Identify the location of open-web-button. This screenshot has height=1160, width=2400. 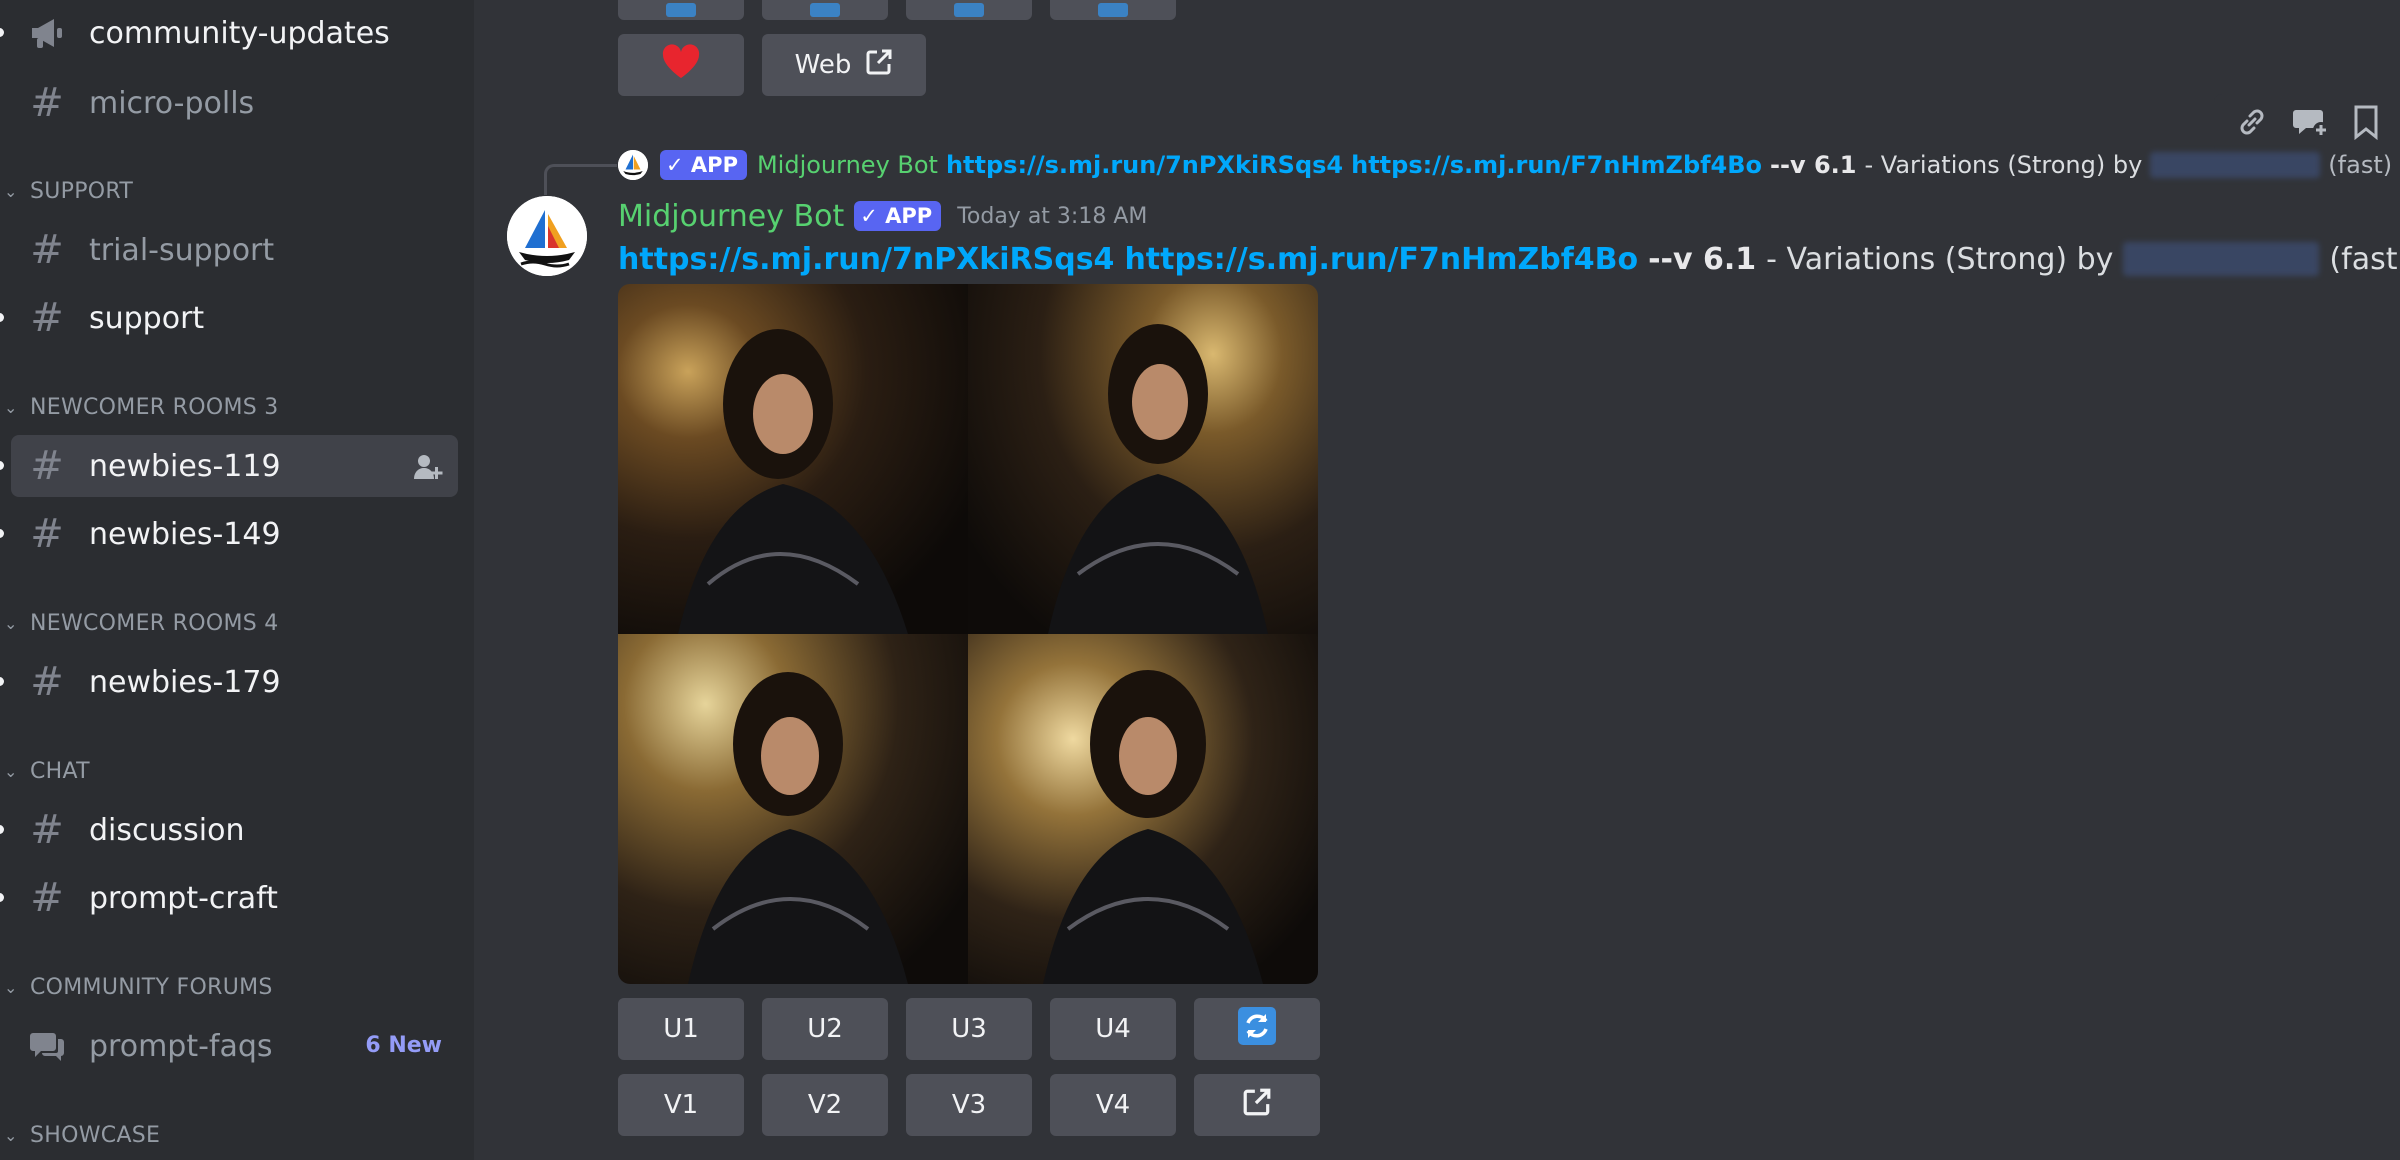
(1257, 1105).